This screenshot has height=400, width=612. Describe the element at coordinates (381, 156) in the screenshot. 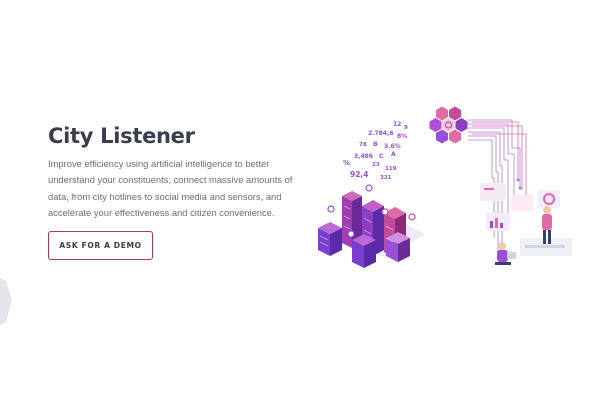

I see `data-label: C` at that location.